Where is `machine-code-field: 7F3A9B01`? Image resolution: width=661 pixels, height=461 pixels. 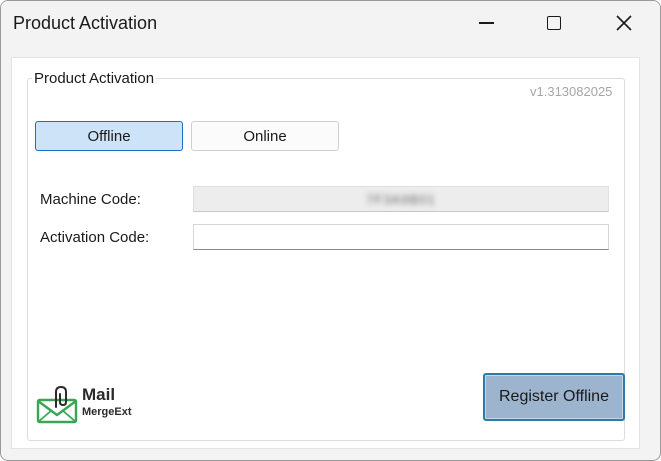 machine-code-field: 7F3A9B01 is located at coordinates (401, 199).